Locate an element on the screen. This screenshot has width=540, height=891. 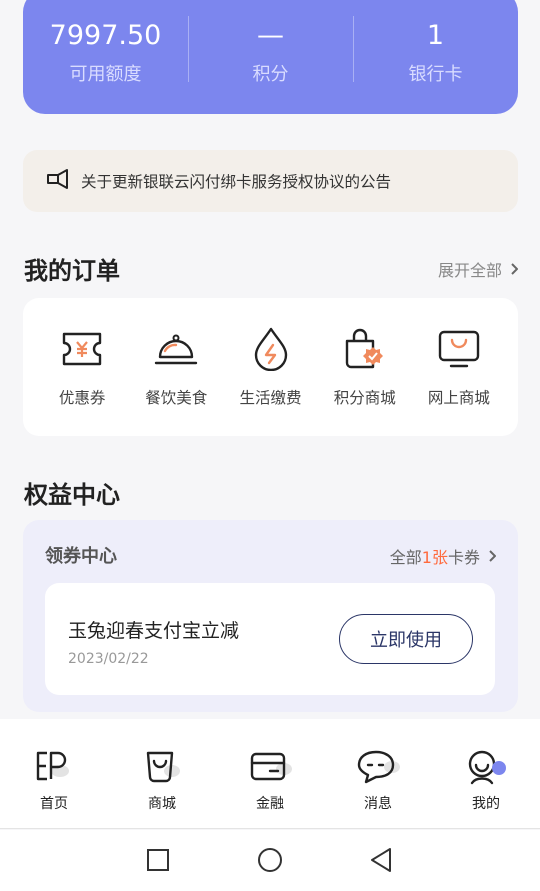
announcement-banner: 关于更新银联云闪付绑卡服务授权协议的公告 is located at coordinates (270, 181).